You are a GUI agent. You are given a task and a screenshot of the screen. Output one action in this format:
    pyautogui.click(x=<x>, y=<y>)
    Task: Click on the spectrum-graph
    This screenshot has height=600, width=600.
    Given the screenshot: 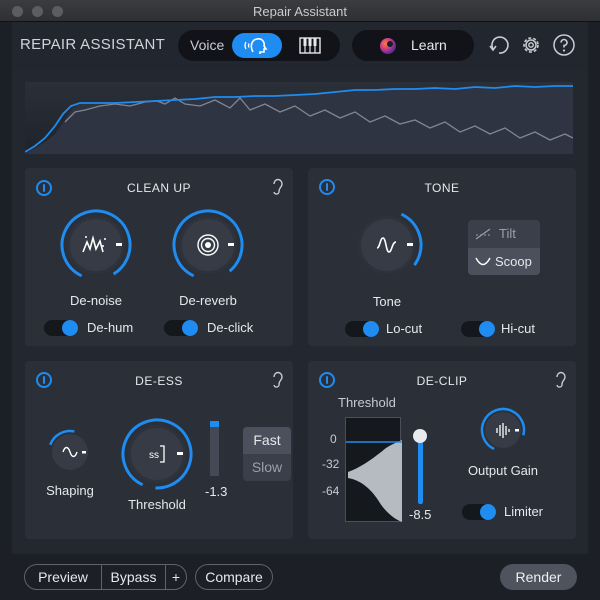 What is the action you would take?
    pyautogui.click(x=299, y=119)
    